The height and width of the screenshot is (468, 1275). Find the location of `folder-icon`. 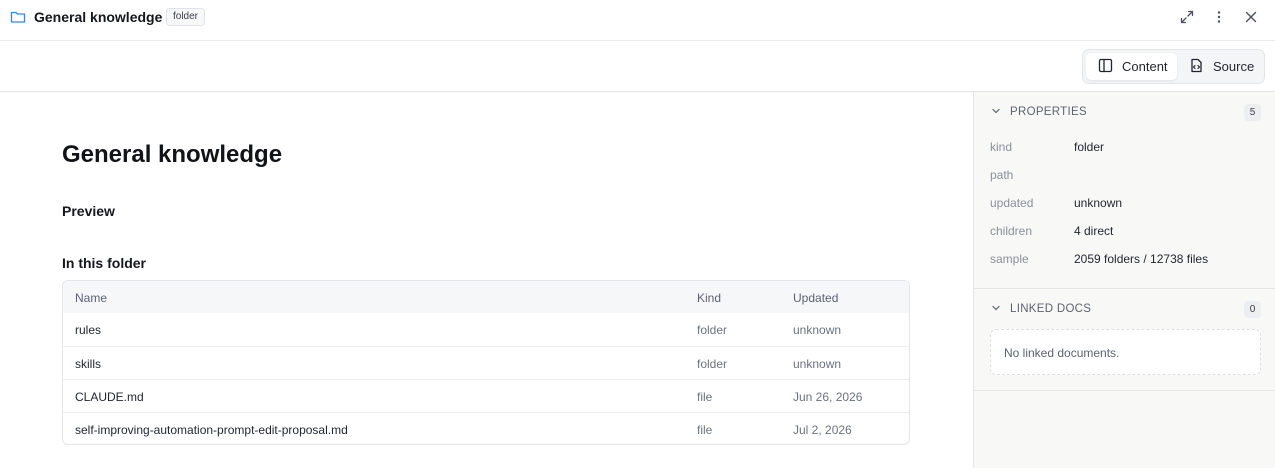

folder-icon is located at coordinates (18, 17).